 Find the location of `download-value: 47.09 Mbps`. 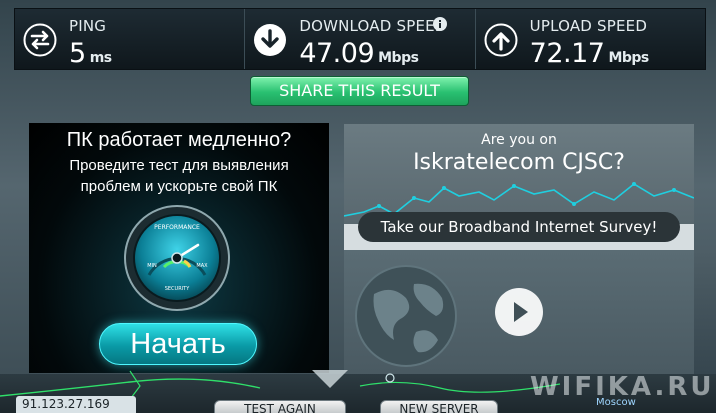

download-value: 47.09 Mbps is located at coordinates (359, 53).